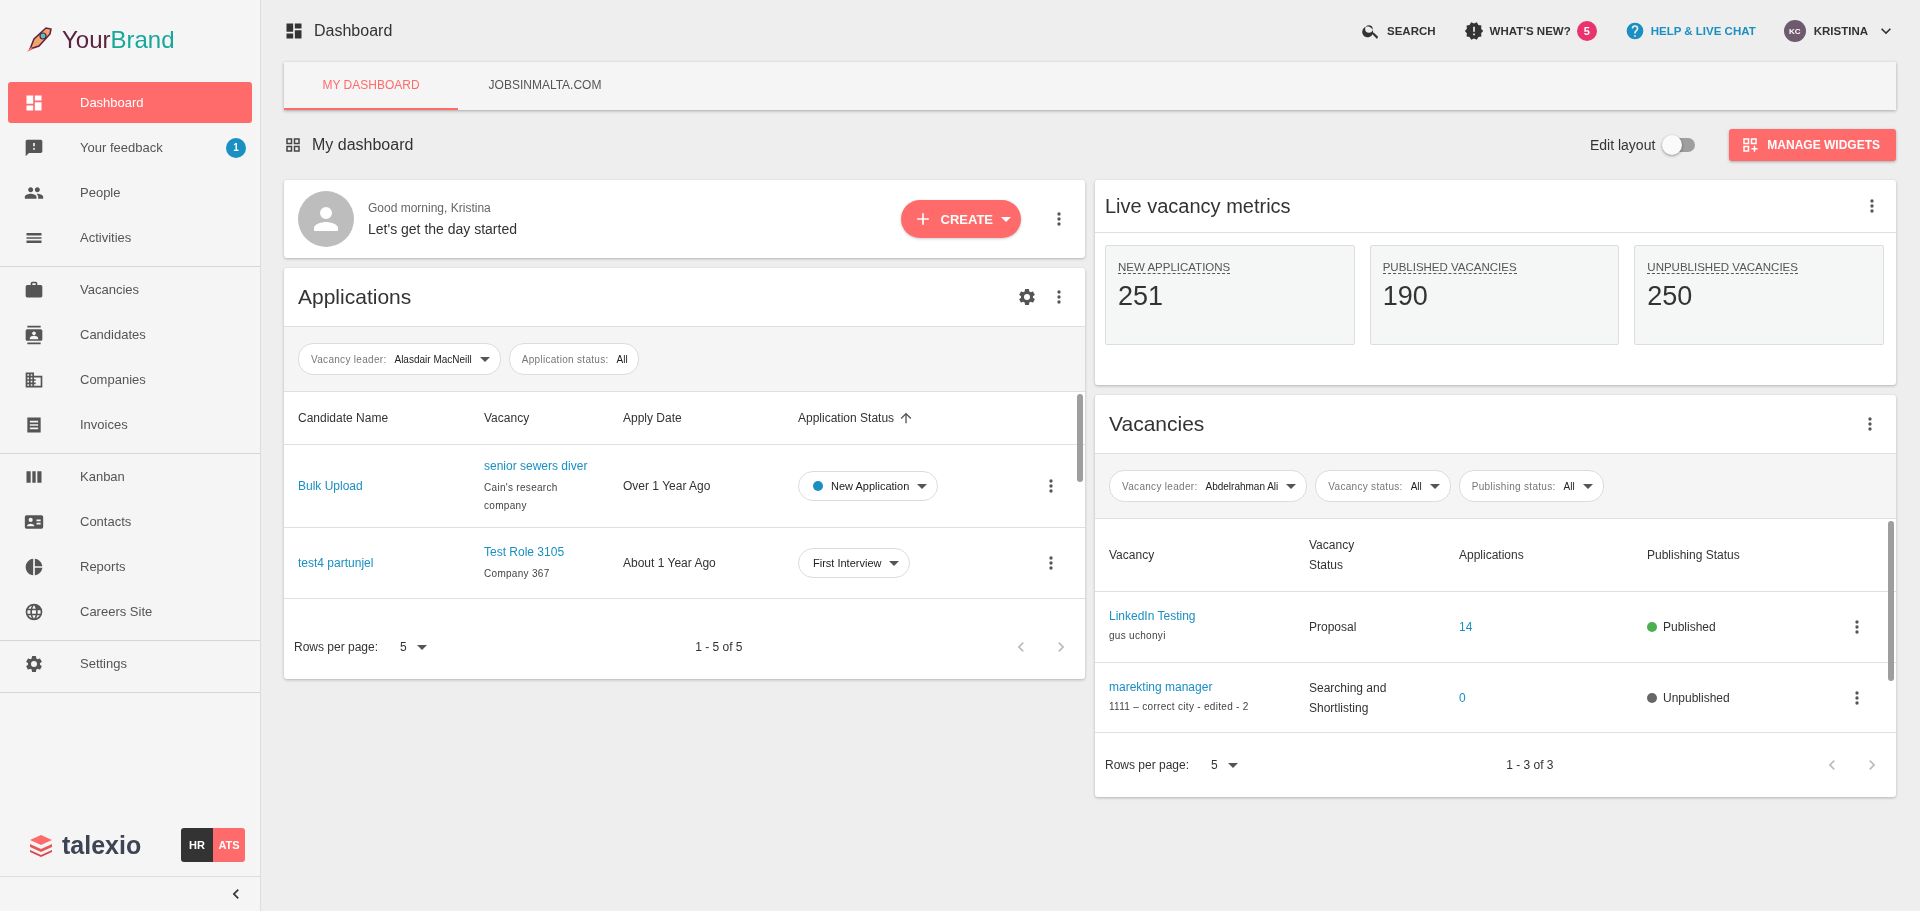  I want to click on page-range: 1 - 3 of 3, so click(1530, 765).